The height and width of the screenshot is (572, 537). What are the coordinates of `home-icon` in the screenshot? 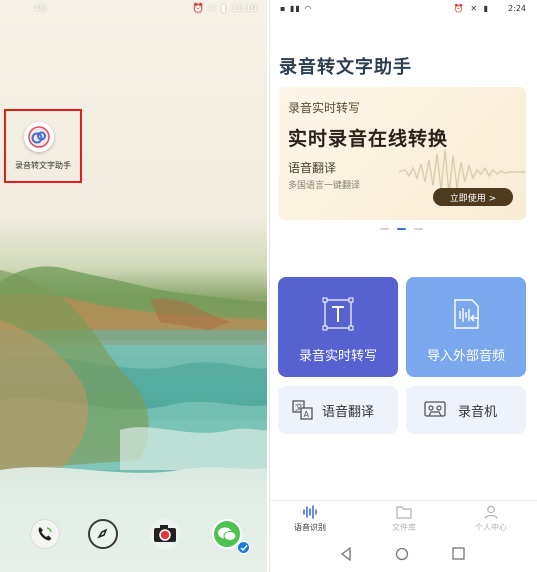 It's located at (402, 554).